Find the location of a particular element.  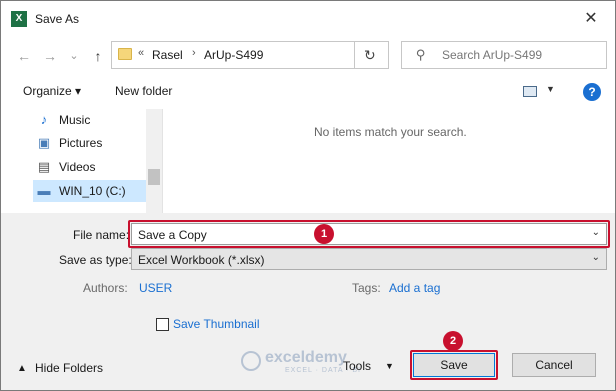

search-box: ⚲ Search ArUp-S499 is located at coordinates (504, 55).